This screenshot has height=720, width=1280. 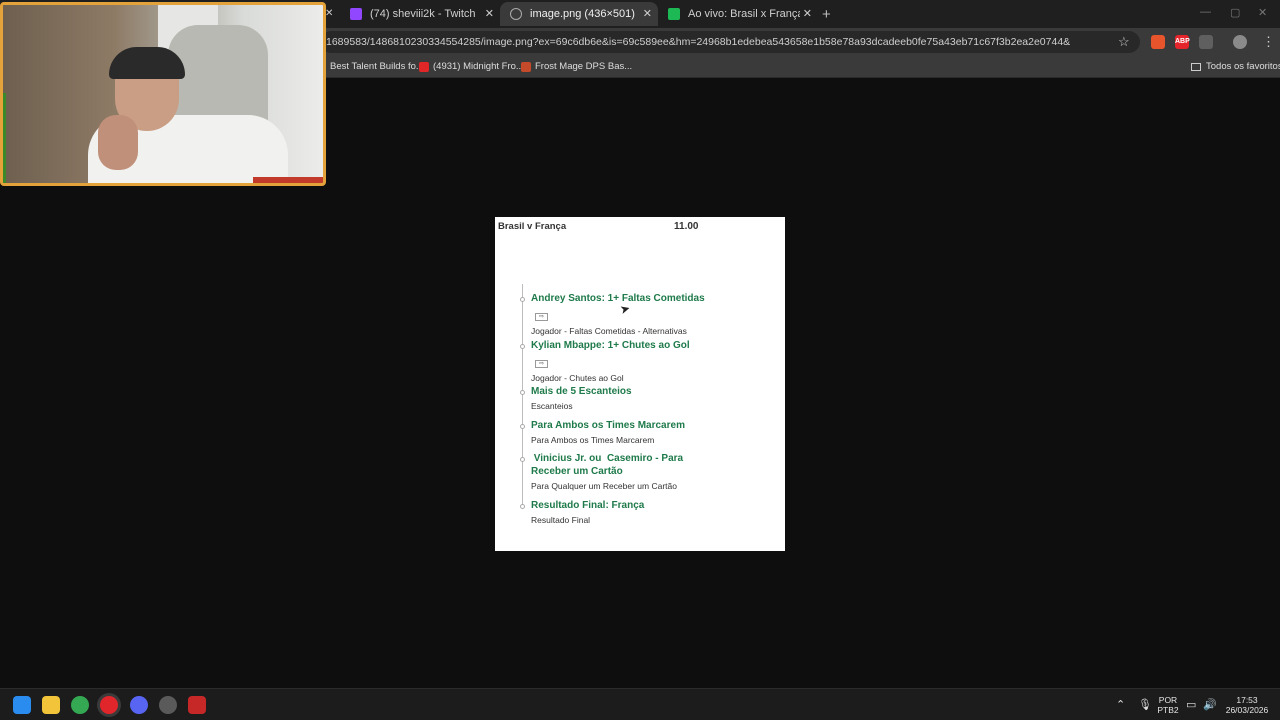 I want to click on selection-name: Mais de 5 Escanteios, so click(x=581, y=391).